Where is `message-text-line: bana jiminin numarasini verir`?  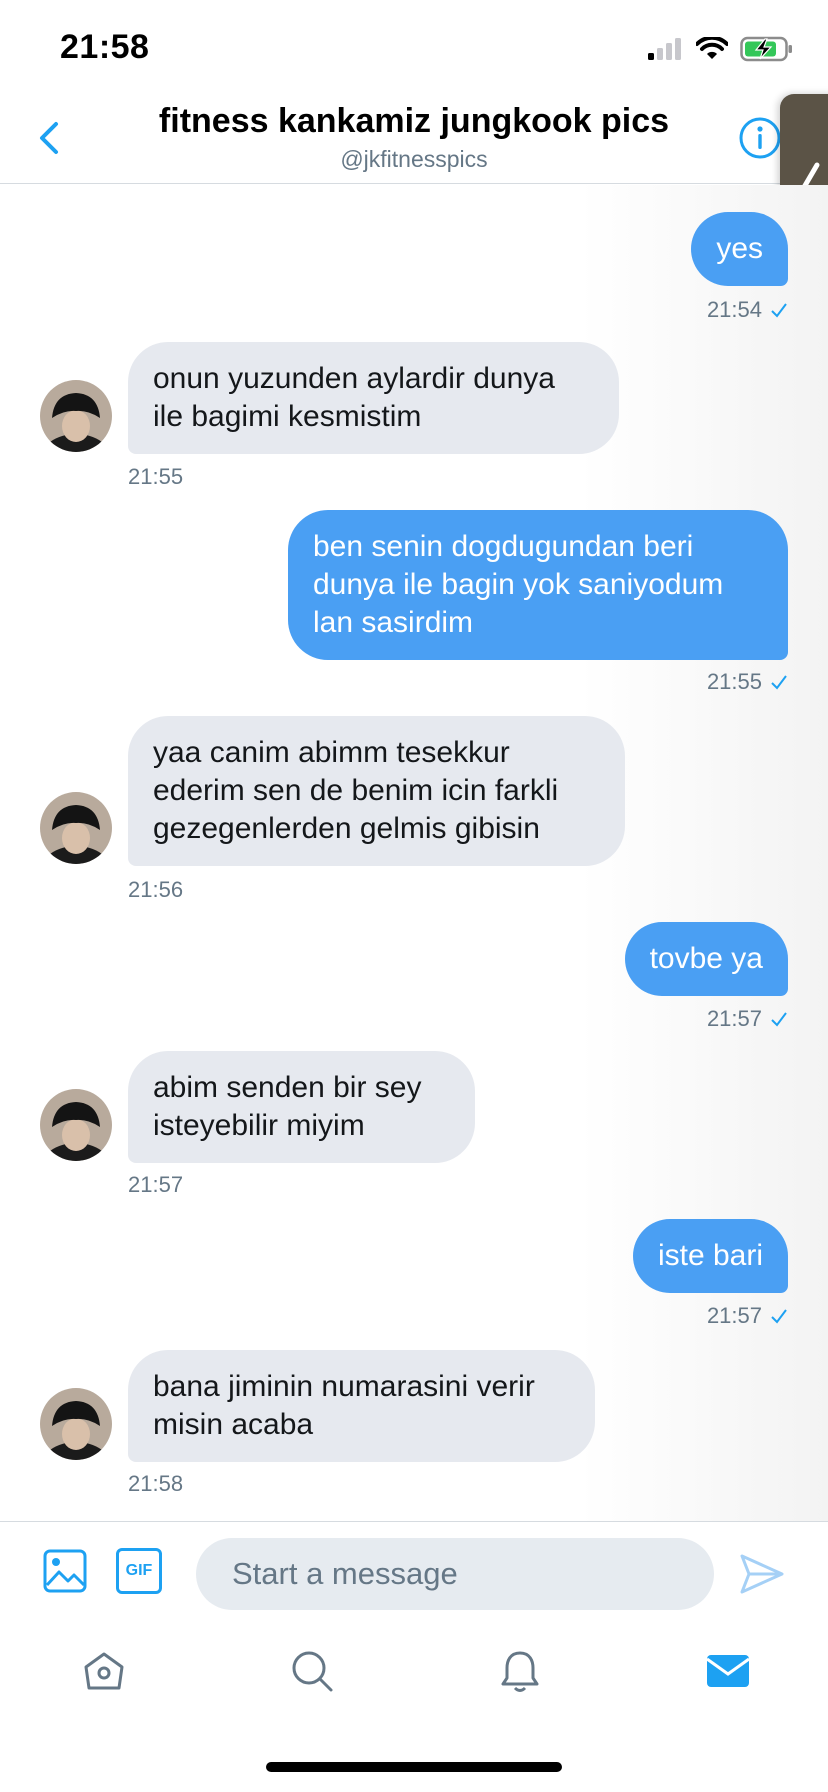
message-text-line: bana jiminin numarasini verir is located at coordinates (344, 1386).